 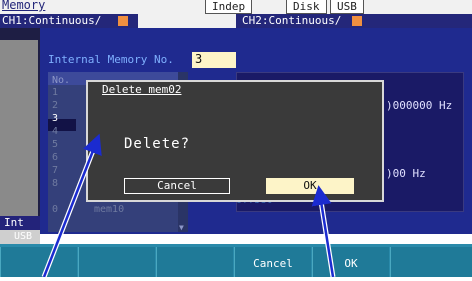 What do you see at coordinates (72, 205) in the screenshot?
I see `arrow-to-cancel-core` at bounding box center [72, 205].